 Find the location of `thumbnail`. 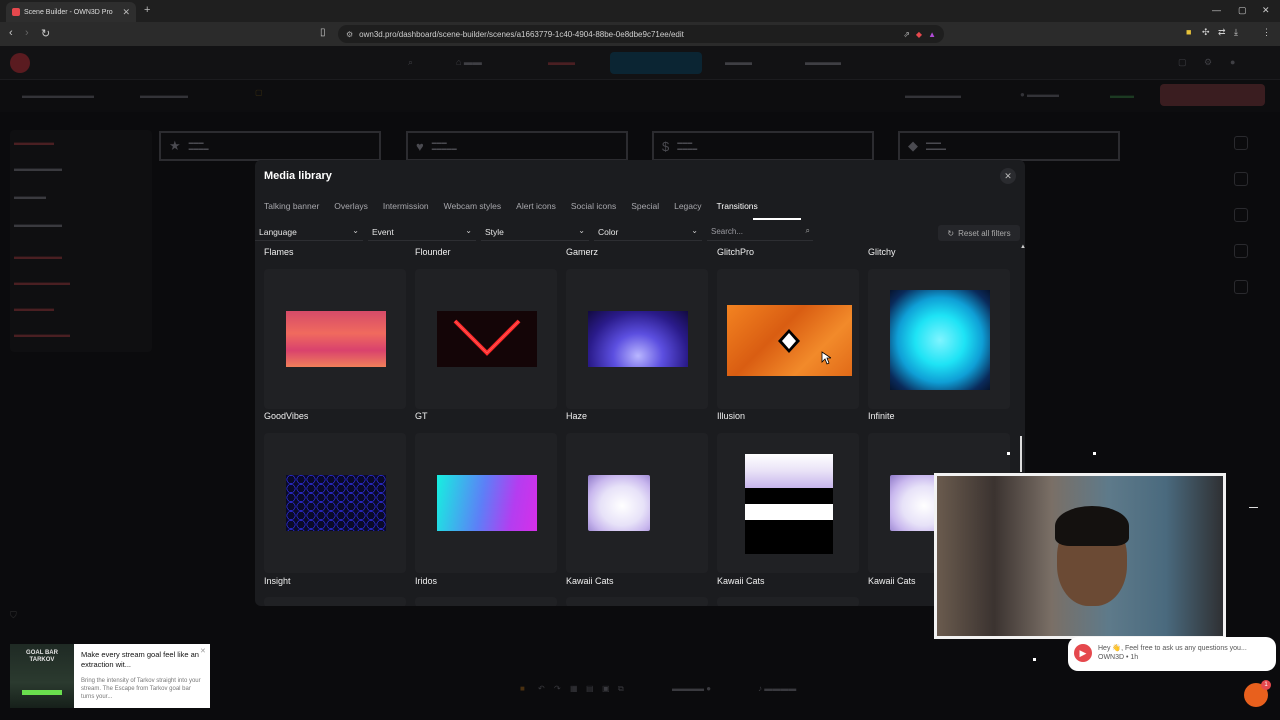

thumbnail is located at coordinates (789, 504).